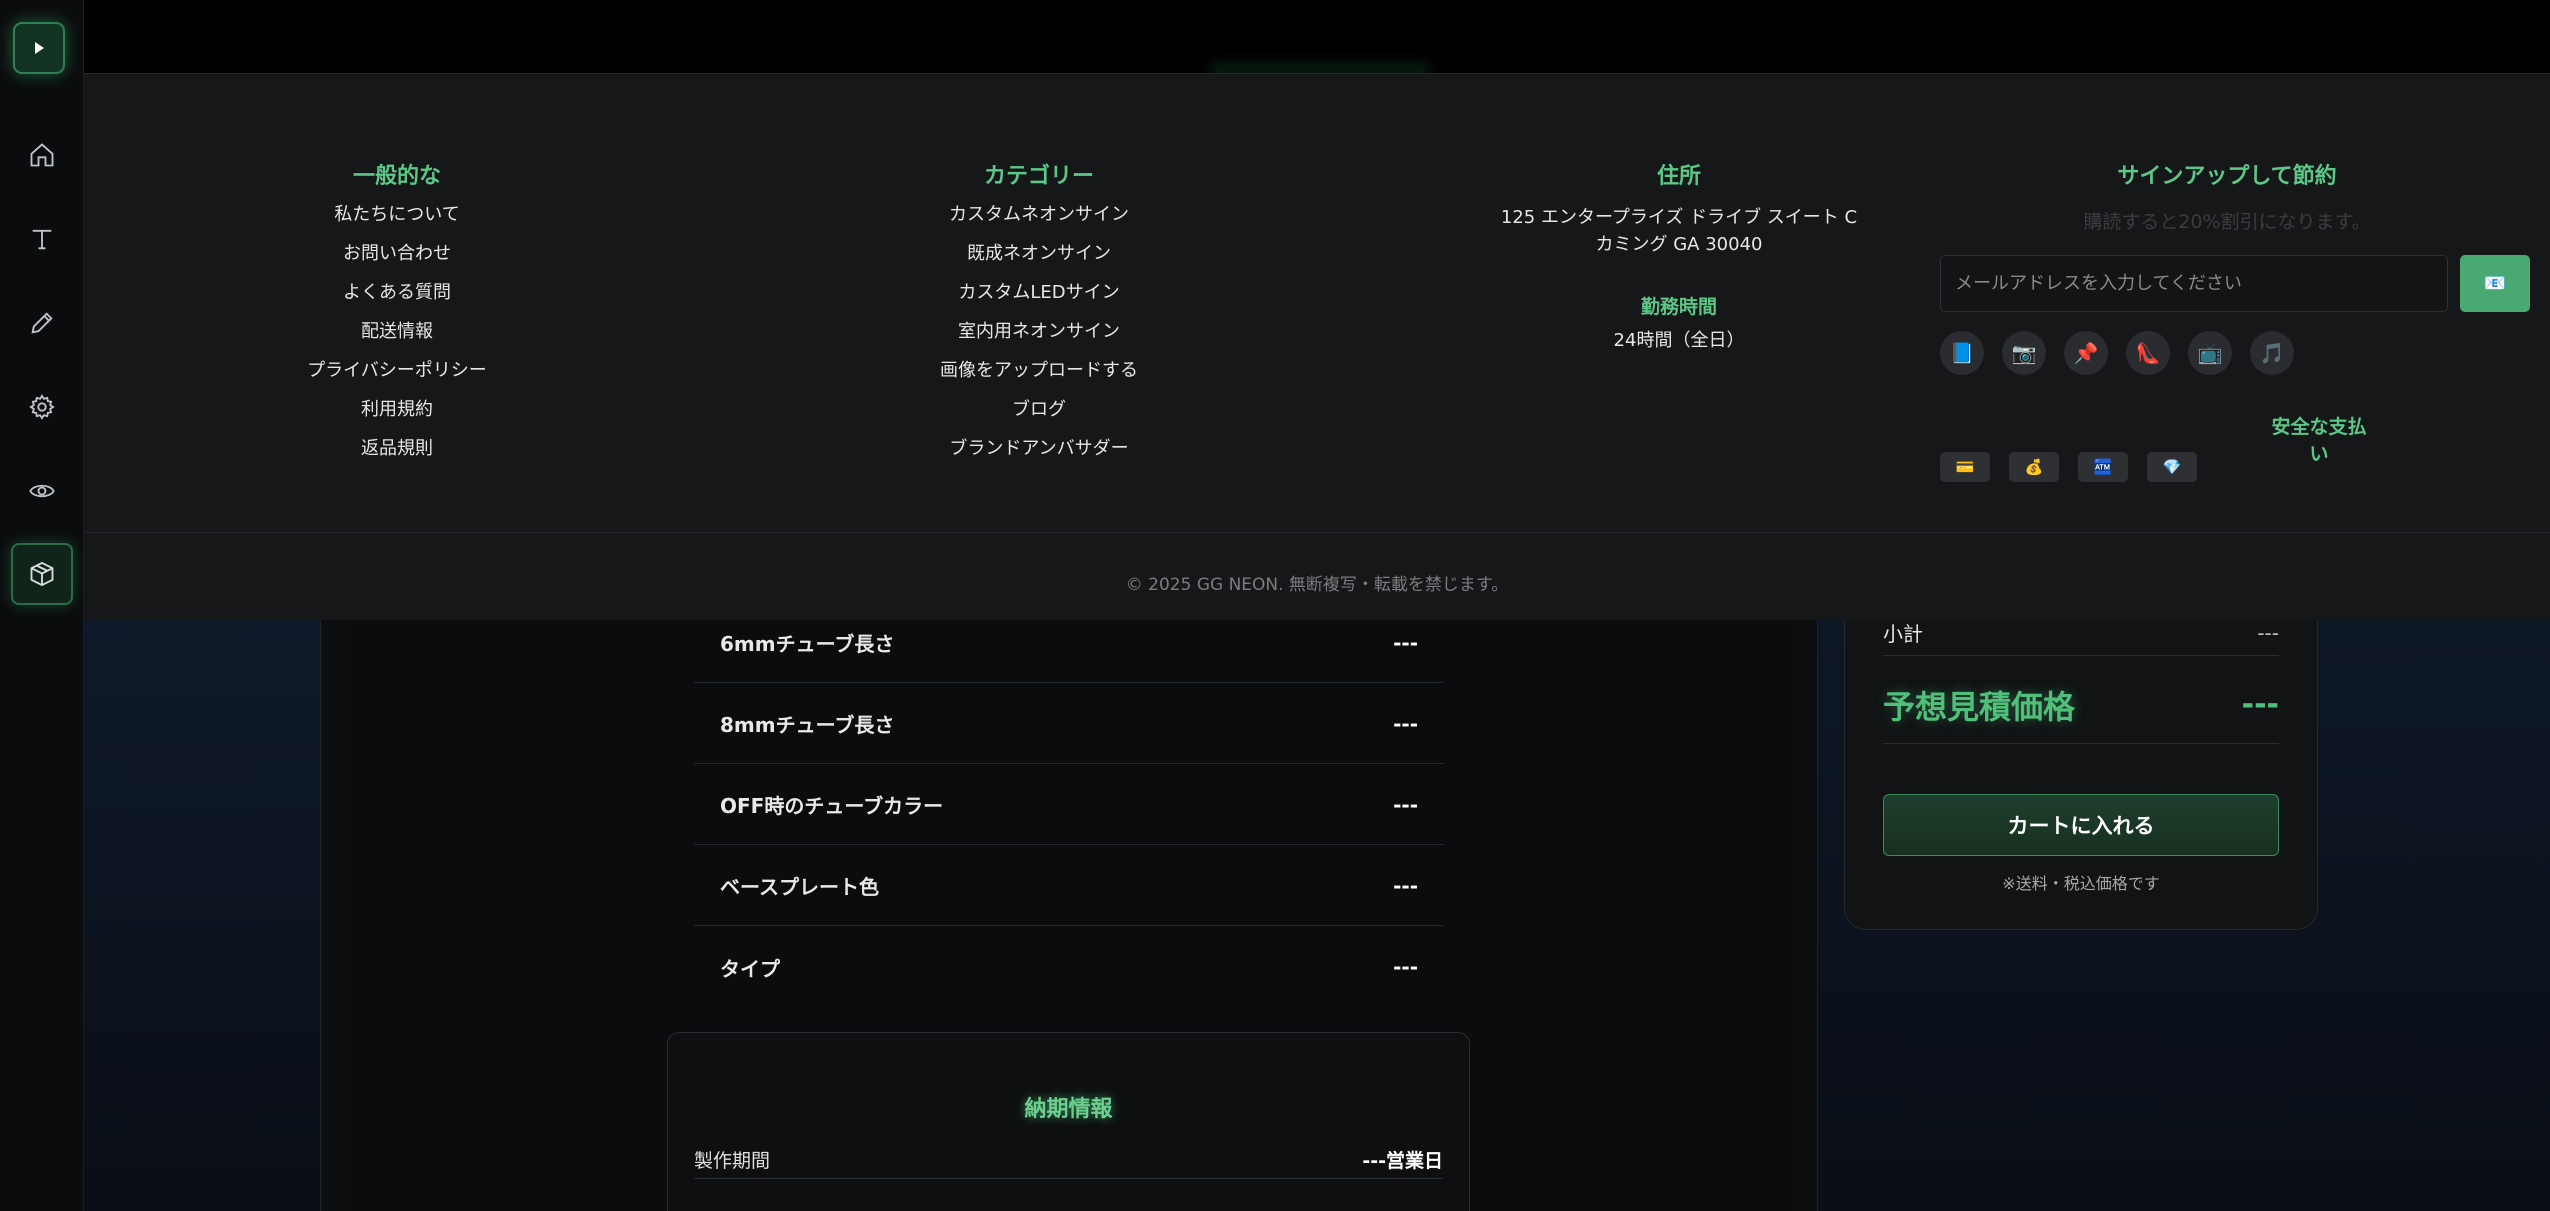 The height and width of the screenshot is (1211, 2550). What do you see at coordinates (1679, 231) in the screenshot?
I see `footer-address: 125 エンタープライズ ドライブ スイート C カミング GA 30040` at bounding box center [1679, 231].